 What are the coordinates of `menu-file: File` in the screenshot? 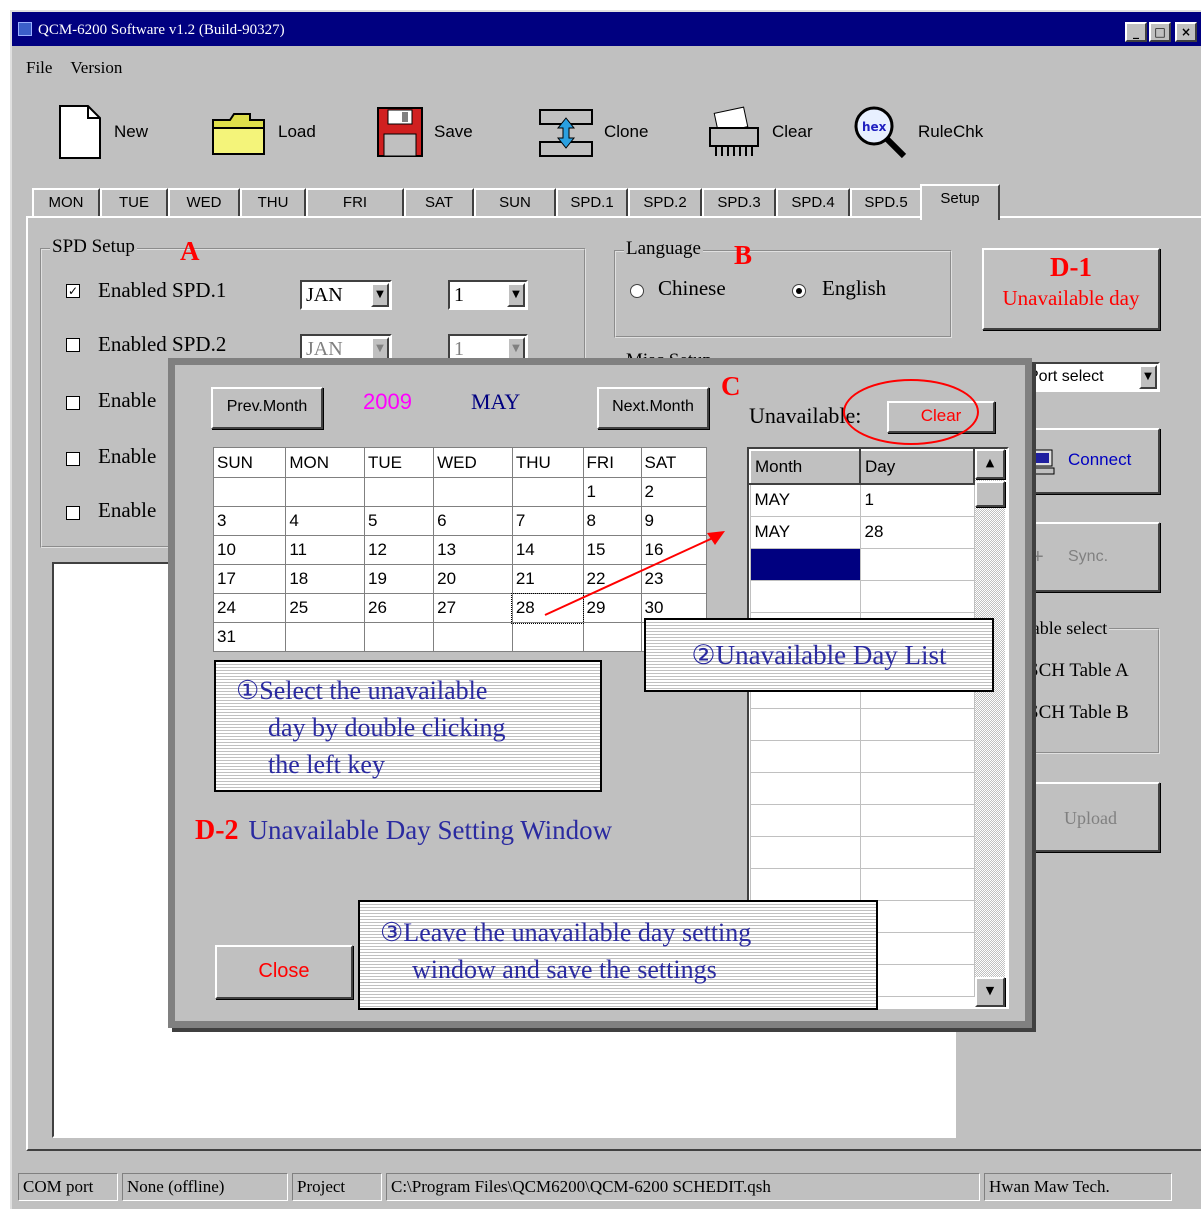 It's located at (39, 67).